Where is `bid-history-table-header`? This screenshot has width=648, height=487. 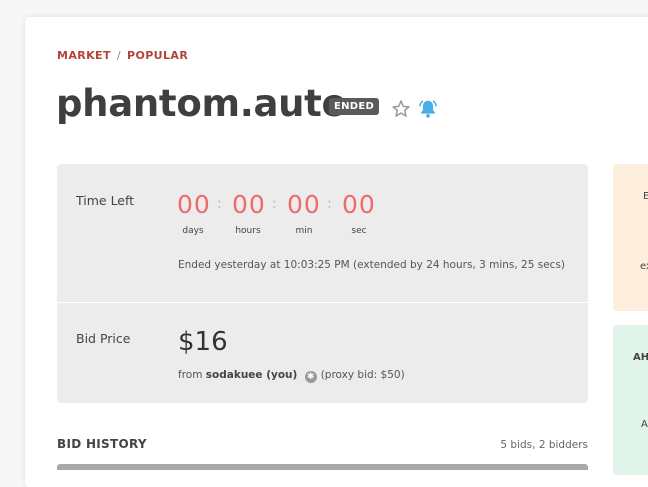 bid-history-table-header is located at coordinates (322, 467).